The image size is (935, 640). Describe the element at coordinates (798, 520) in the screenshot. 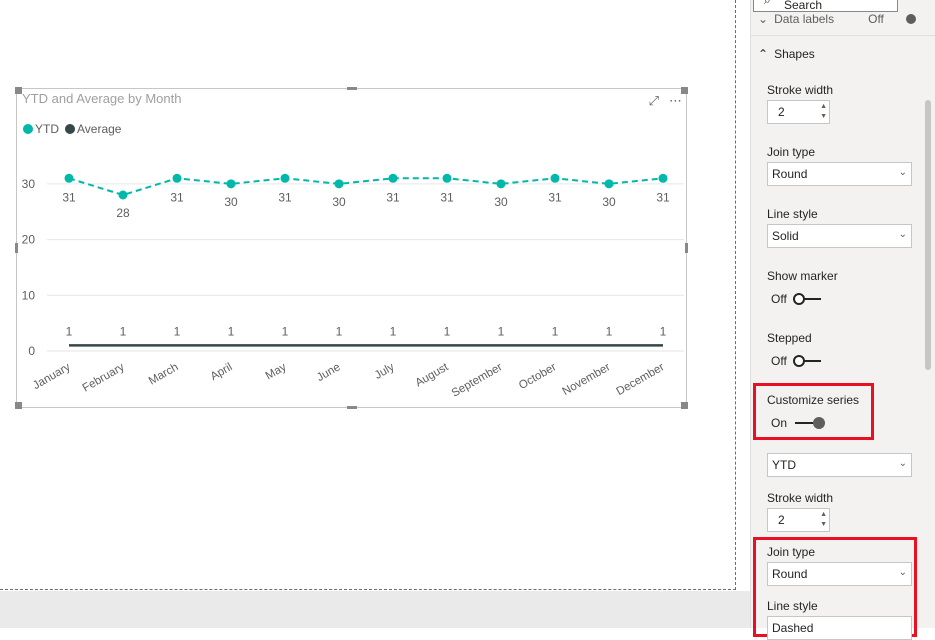

I see `series-stroke-width-input: 2 ▲ ▼` at that location.